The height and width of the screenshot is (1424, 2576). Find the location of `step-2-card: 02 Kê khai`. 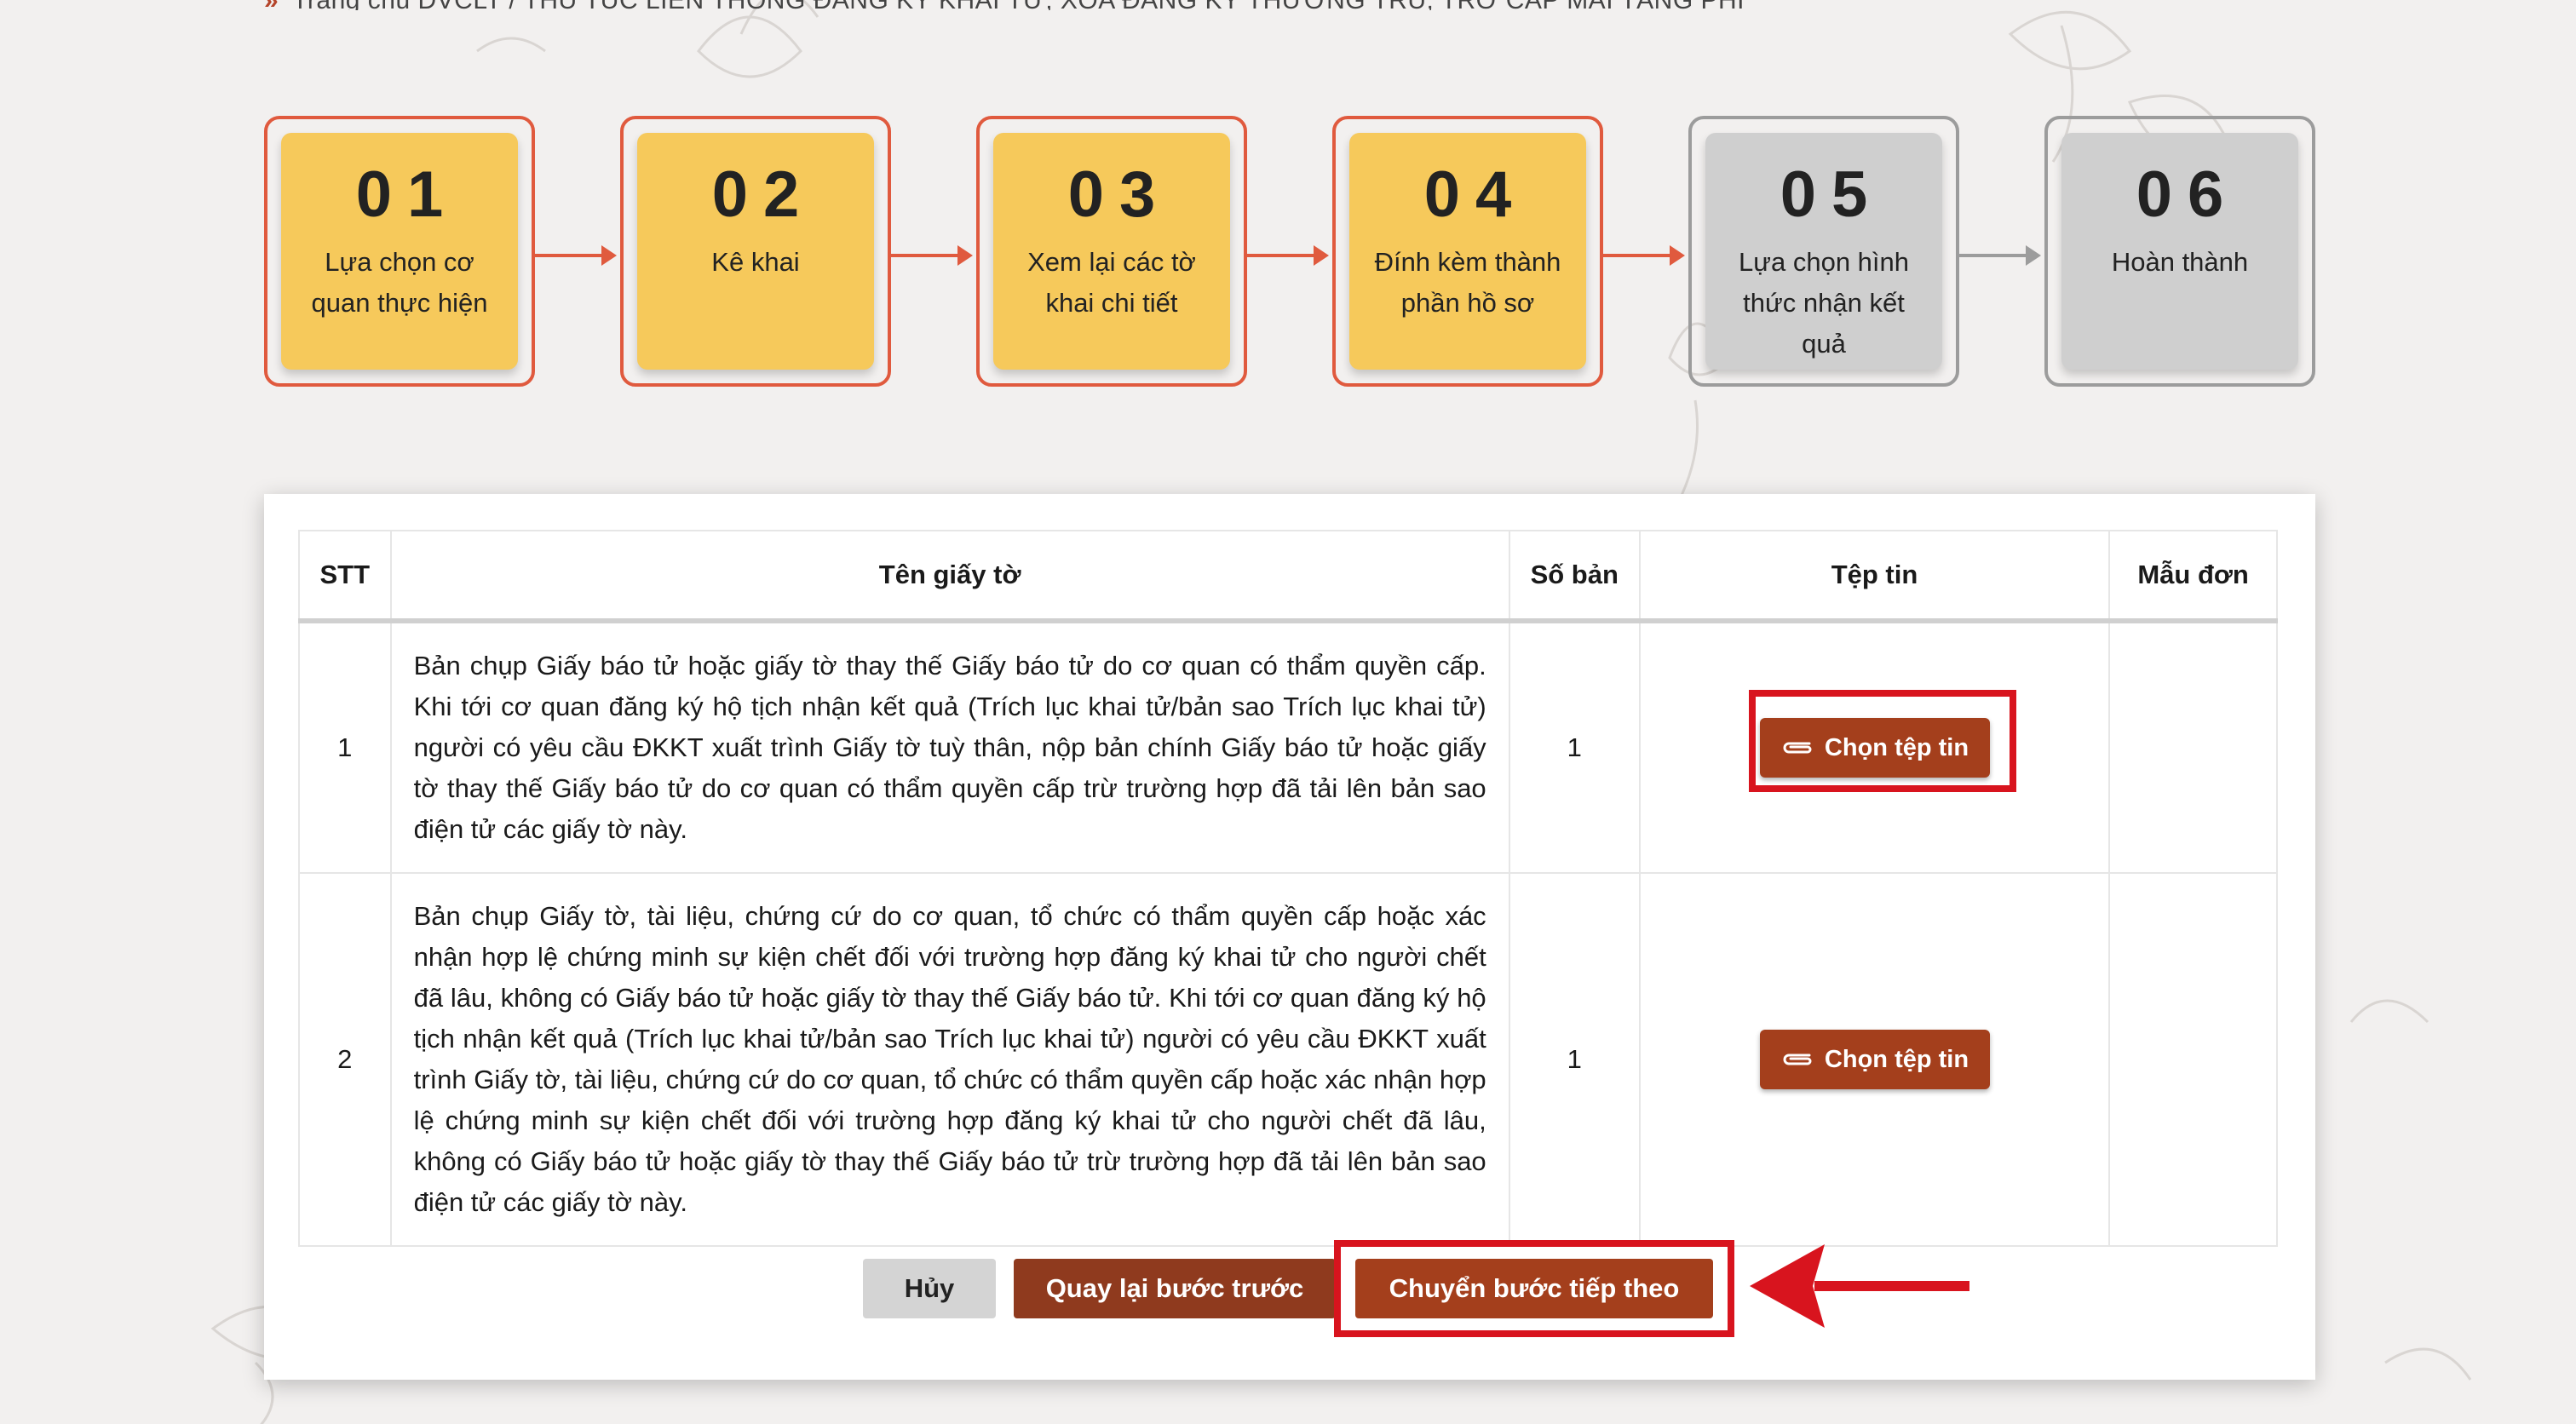

step-2-card: 02 Kê khai is located at coordinates (755, 252).